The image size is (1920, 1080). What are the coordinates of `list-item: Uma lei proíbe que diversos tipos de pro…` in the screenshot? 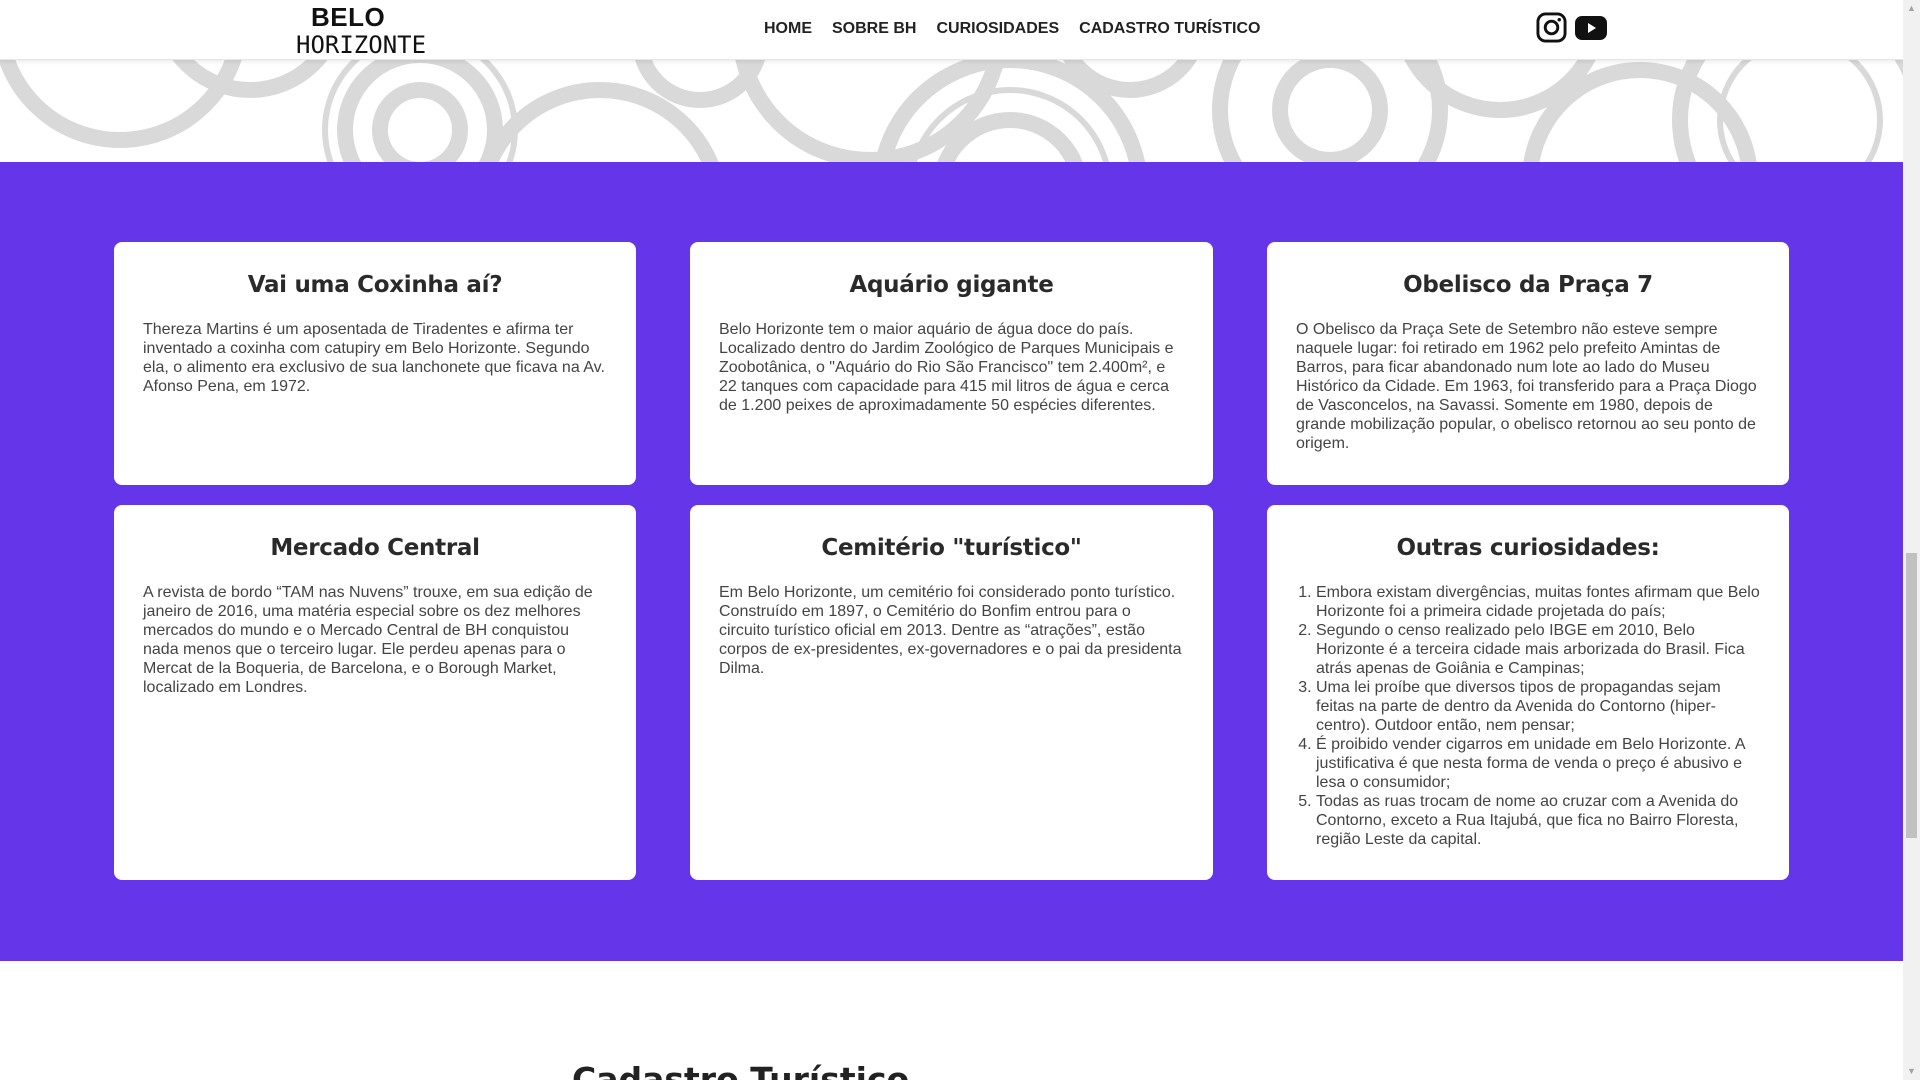 It's located at (1538, 706).